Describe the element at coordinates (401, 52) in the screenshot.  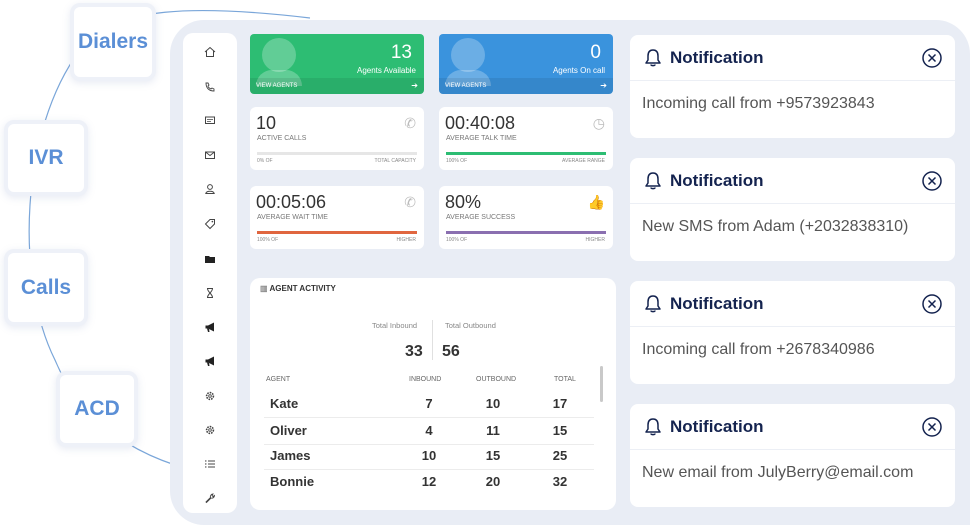
I see `agents-available-value: 13` at that location.